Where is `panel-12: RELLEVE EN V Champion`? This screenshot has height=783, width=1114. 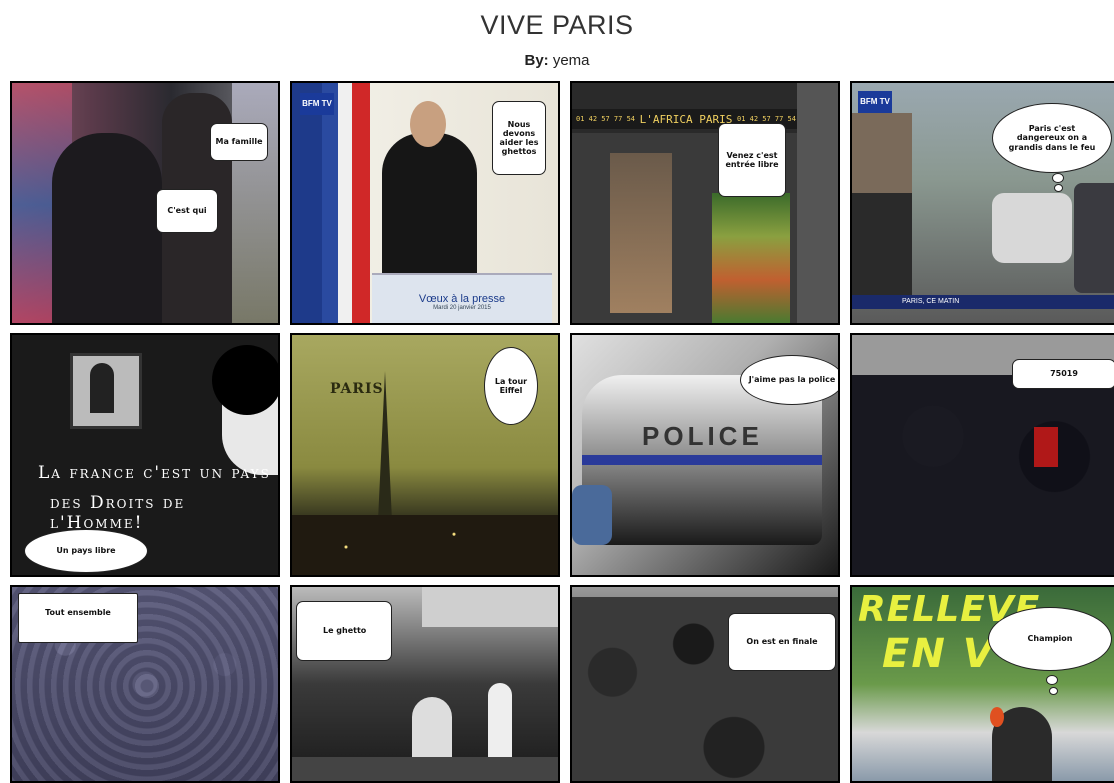
panel-12: RELLEVE EN V Champion is located at coordinates (982, 684).